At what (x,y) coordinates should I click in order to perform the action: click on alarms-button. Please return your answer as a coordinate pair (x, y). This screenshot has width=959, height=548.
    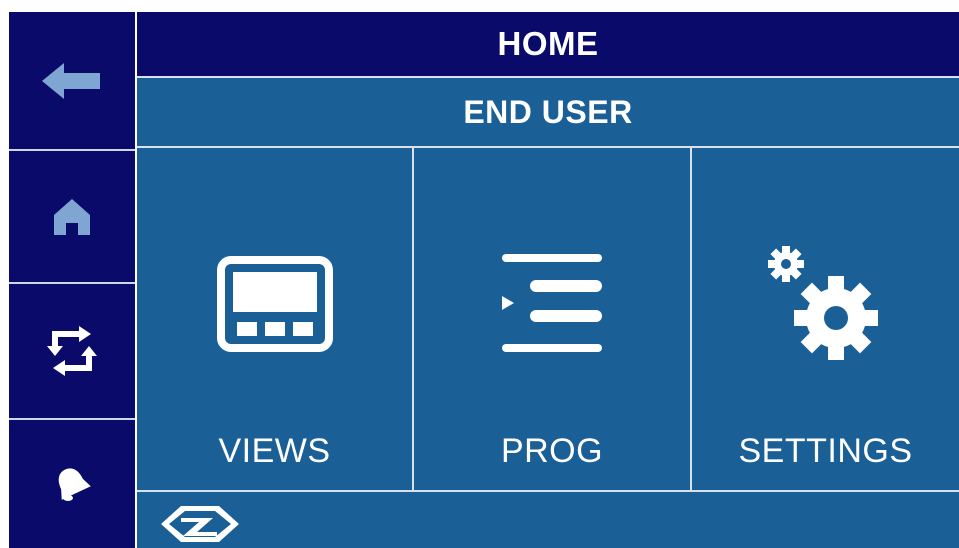
    Looking at the image, I should click on (72, 484).